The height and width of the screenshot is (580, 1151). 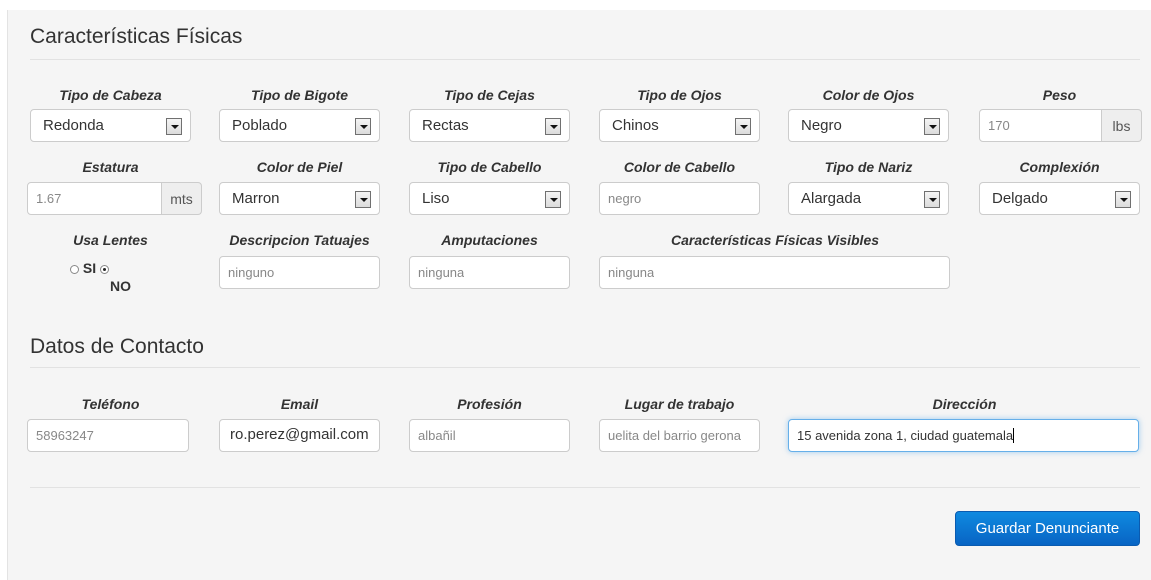 What do you see at coordinates (110, 167) in the screenshot?
I see `label-estatura: Estatura` at bounding box center [110, 167].